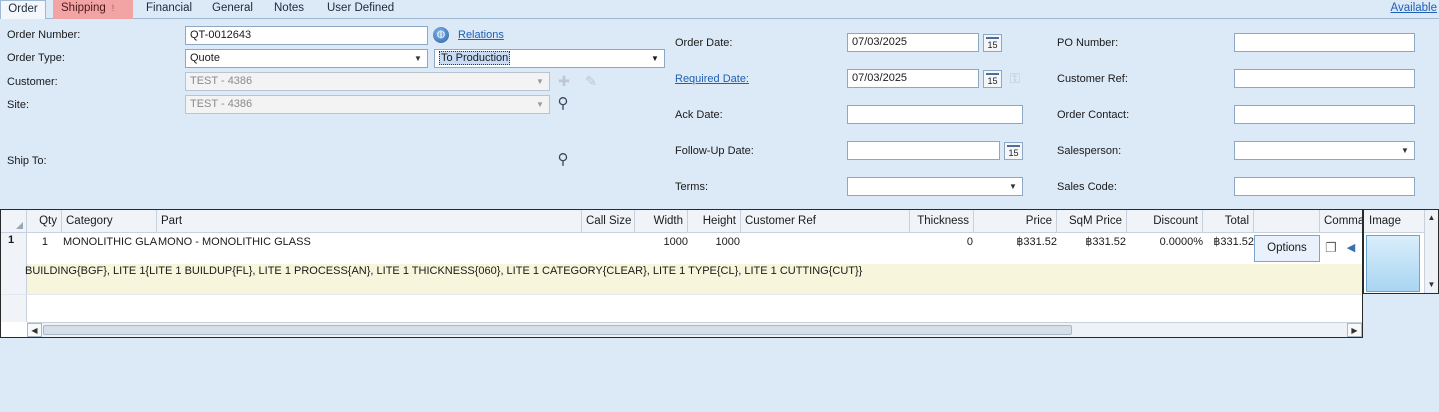 The width and height of the screenshot is (1439, 412). What do you see at coordinates (1324, 42) in the screenshot?
I see `po-number-field` at bounding box center [1324, 42].